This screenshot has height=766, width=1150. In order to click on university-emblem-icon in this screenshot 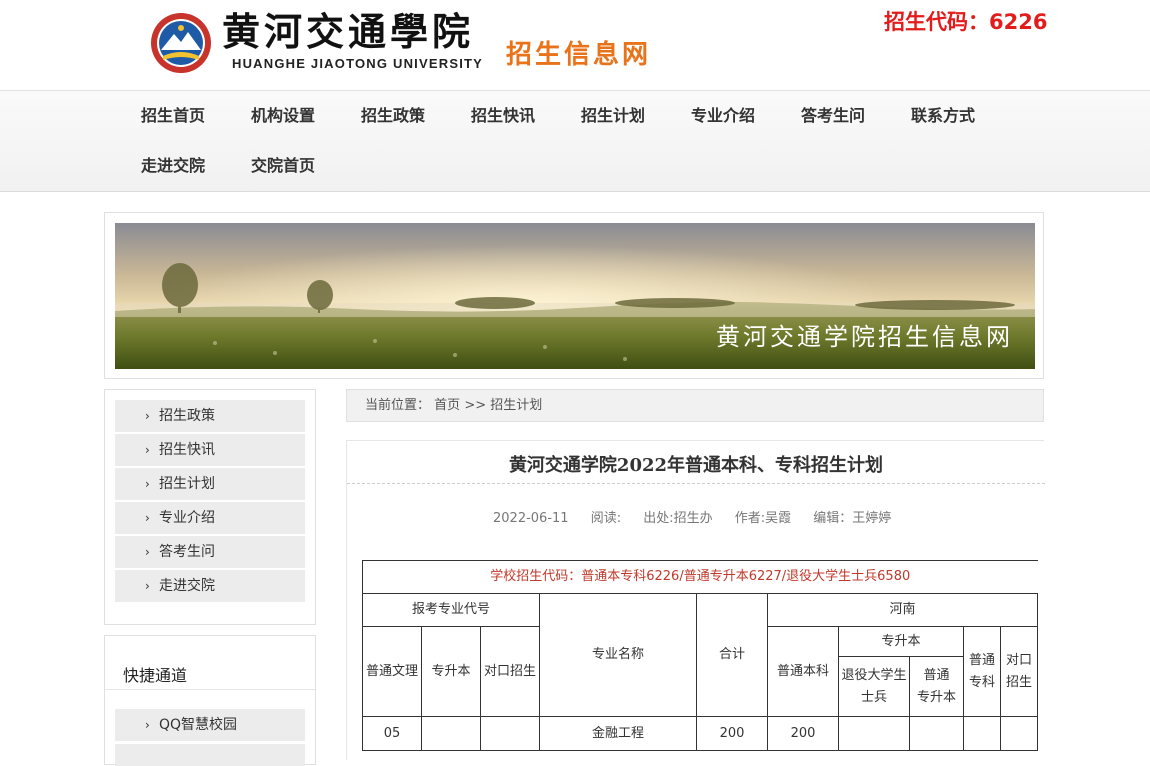, I will do `click(181, 43)`.